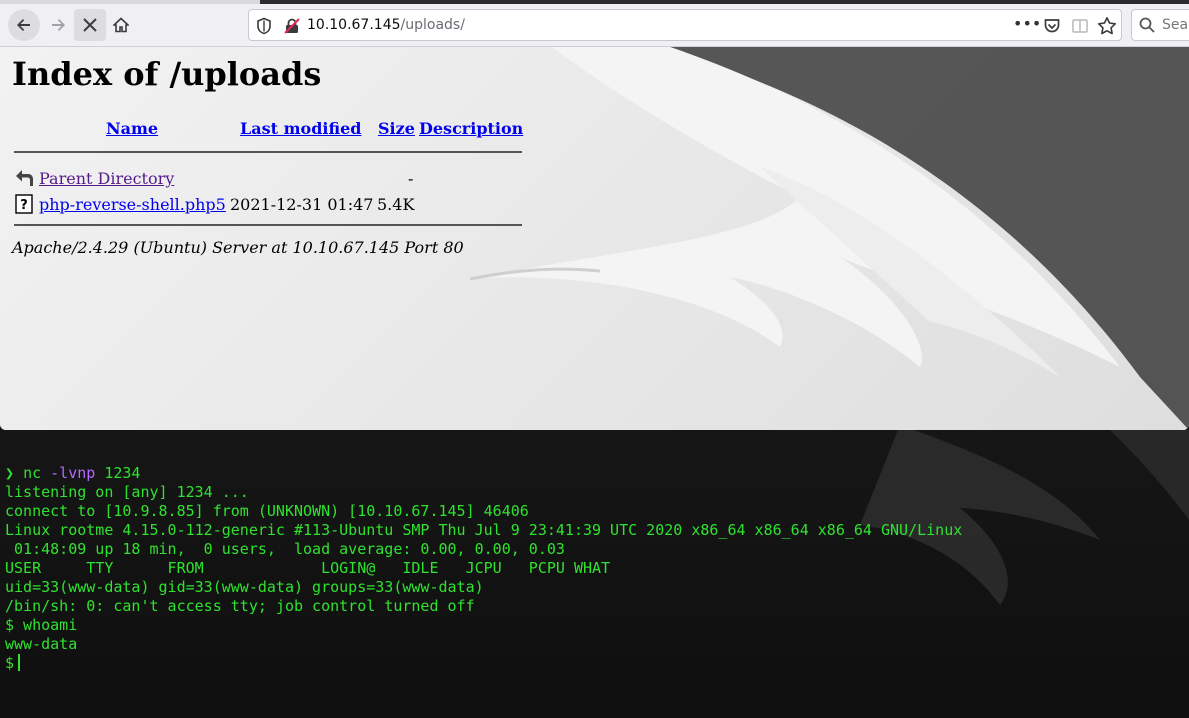 The width and height of the screenshot is (1189, 718). What do you see at coordinates (1147, 25) in the screenshot?
I see `search-icon` at bounding box center [1147, 25].